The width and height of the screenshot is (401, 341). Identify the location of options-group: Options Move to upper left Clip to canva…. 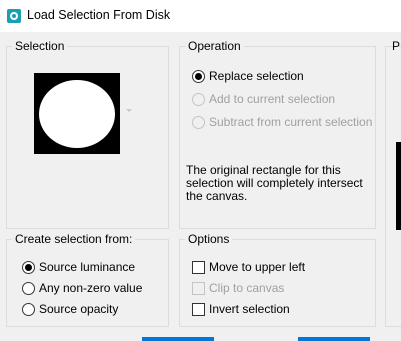
(277, 279).